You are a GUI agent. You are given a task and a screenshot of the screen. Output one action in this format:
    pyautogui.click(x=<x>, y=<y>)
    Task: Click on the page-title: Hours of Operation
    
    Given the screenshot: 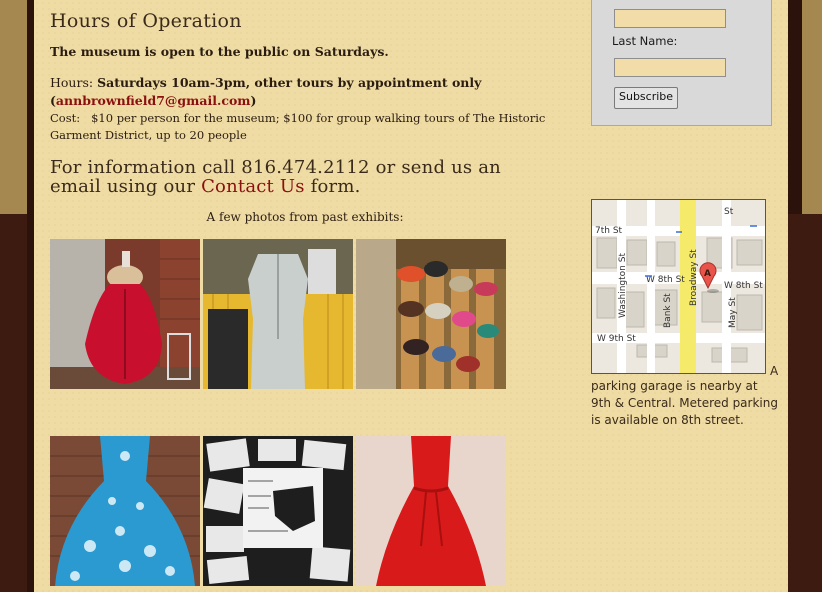 What is the action you would take?
    pyautogui.click(x=146, y=21)
    